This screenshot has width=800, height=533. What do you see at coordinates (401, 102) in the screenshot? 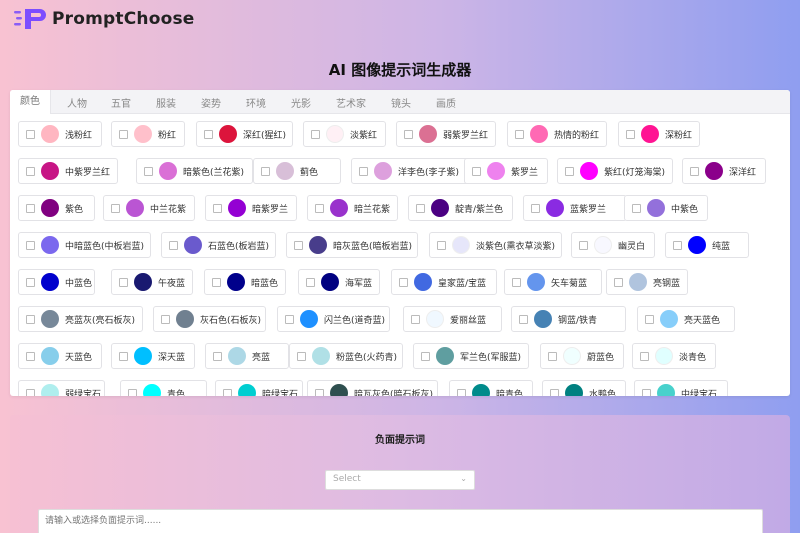
I see `tab-lens: 镜头` at bounding box center [401, 102].